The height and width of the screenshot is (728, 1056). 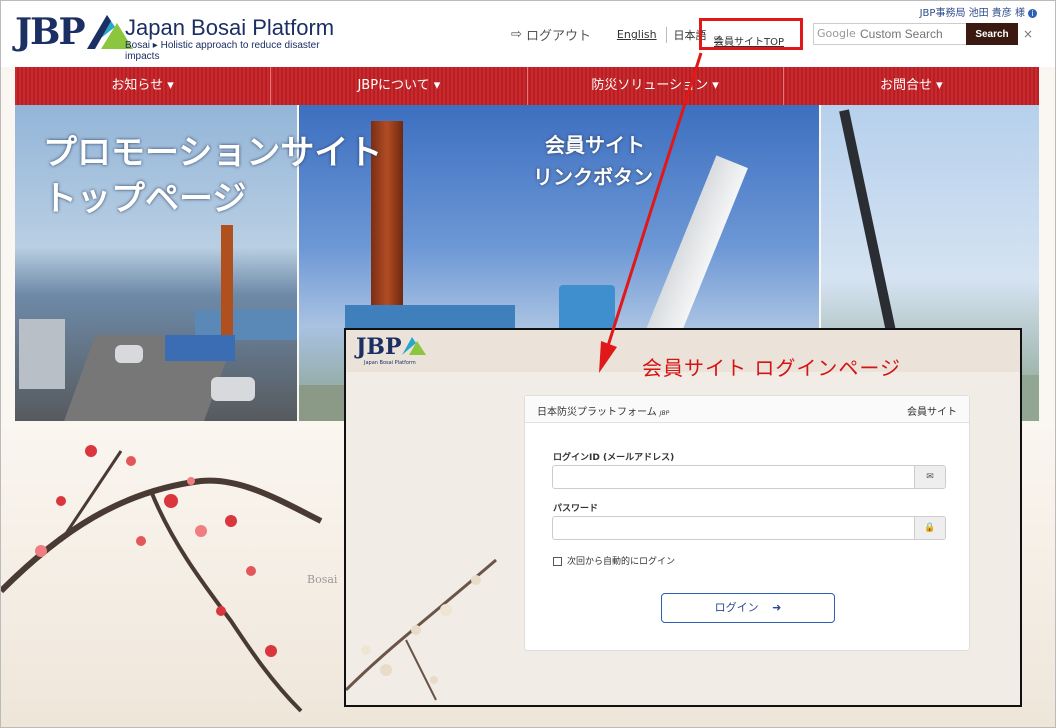 I want to click on hero-link-label-line2: リンクボタン, so click(x=593, y=177).